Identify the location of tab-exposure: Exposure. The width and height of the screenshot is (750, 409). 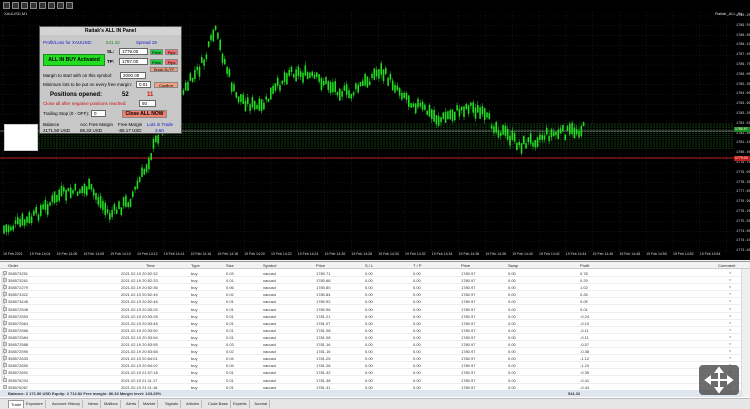
(35, 404).